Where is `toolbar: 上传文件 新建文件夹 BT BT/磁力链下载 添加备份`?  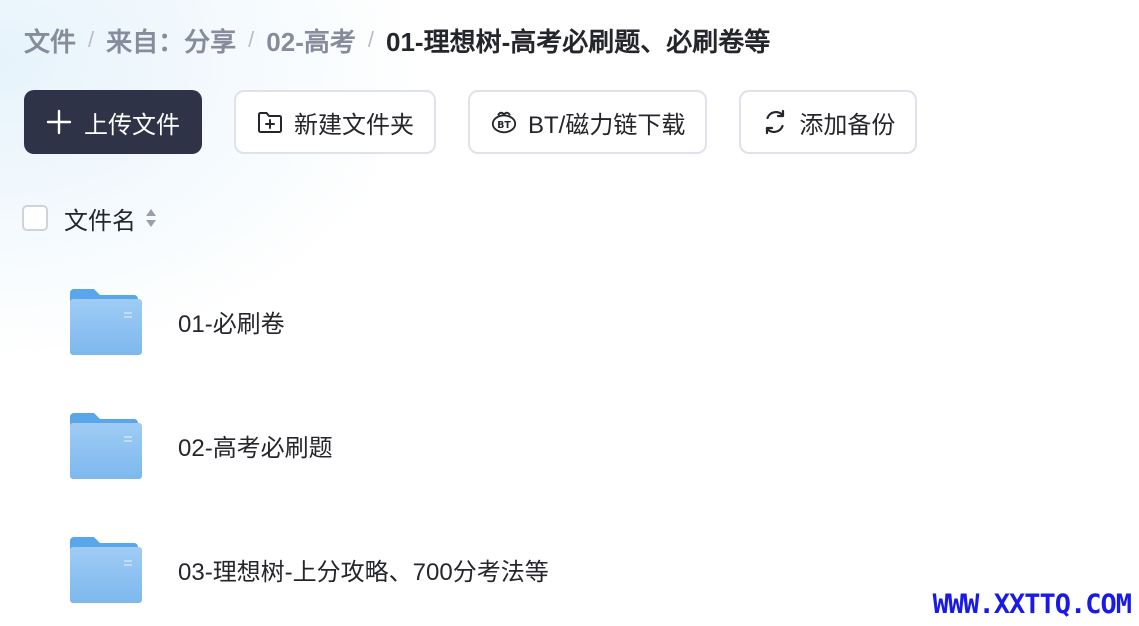 toolbar: 上传文件 新建文件夹 BT BT/磁力链下载 添加备份 is located at coordinates (471, 122).